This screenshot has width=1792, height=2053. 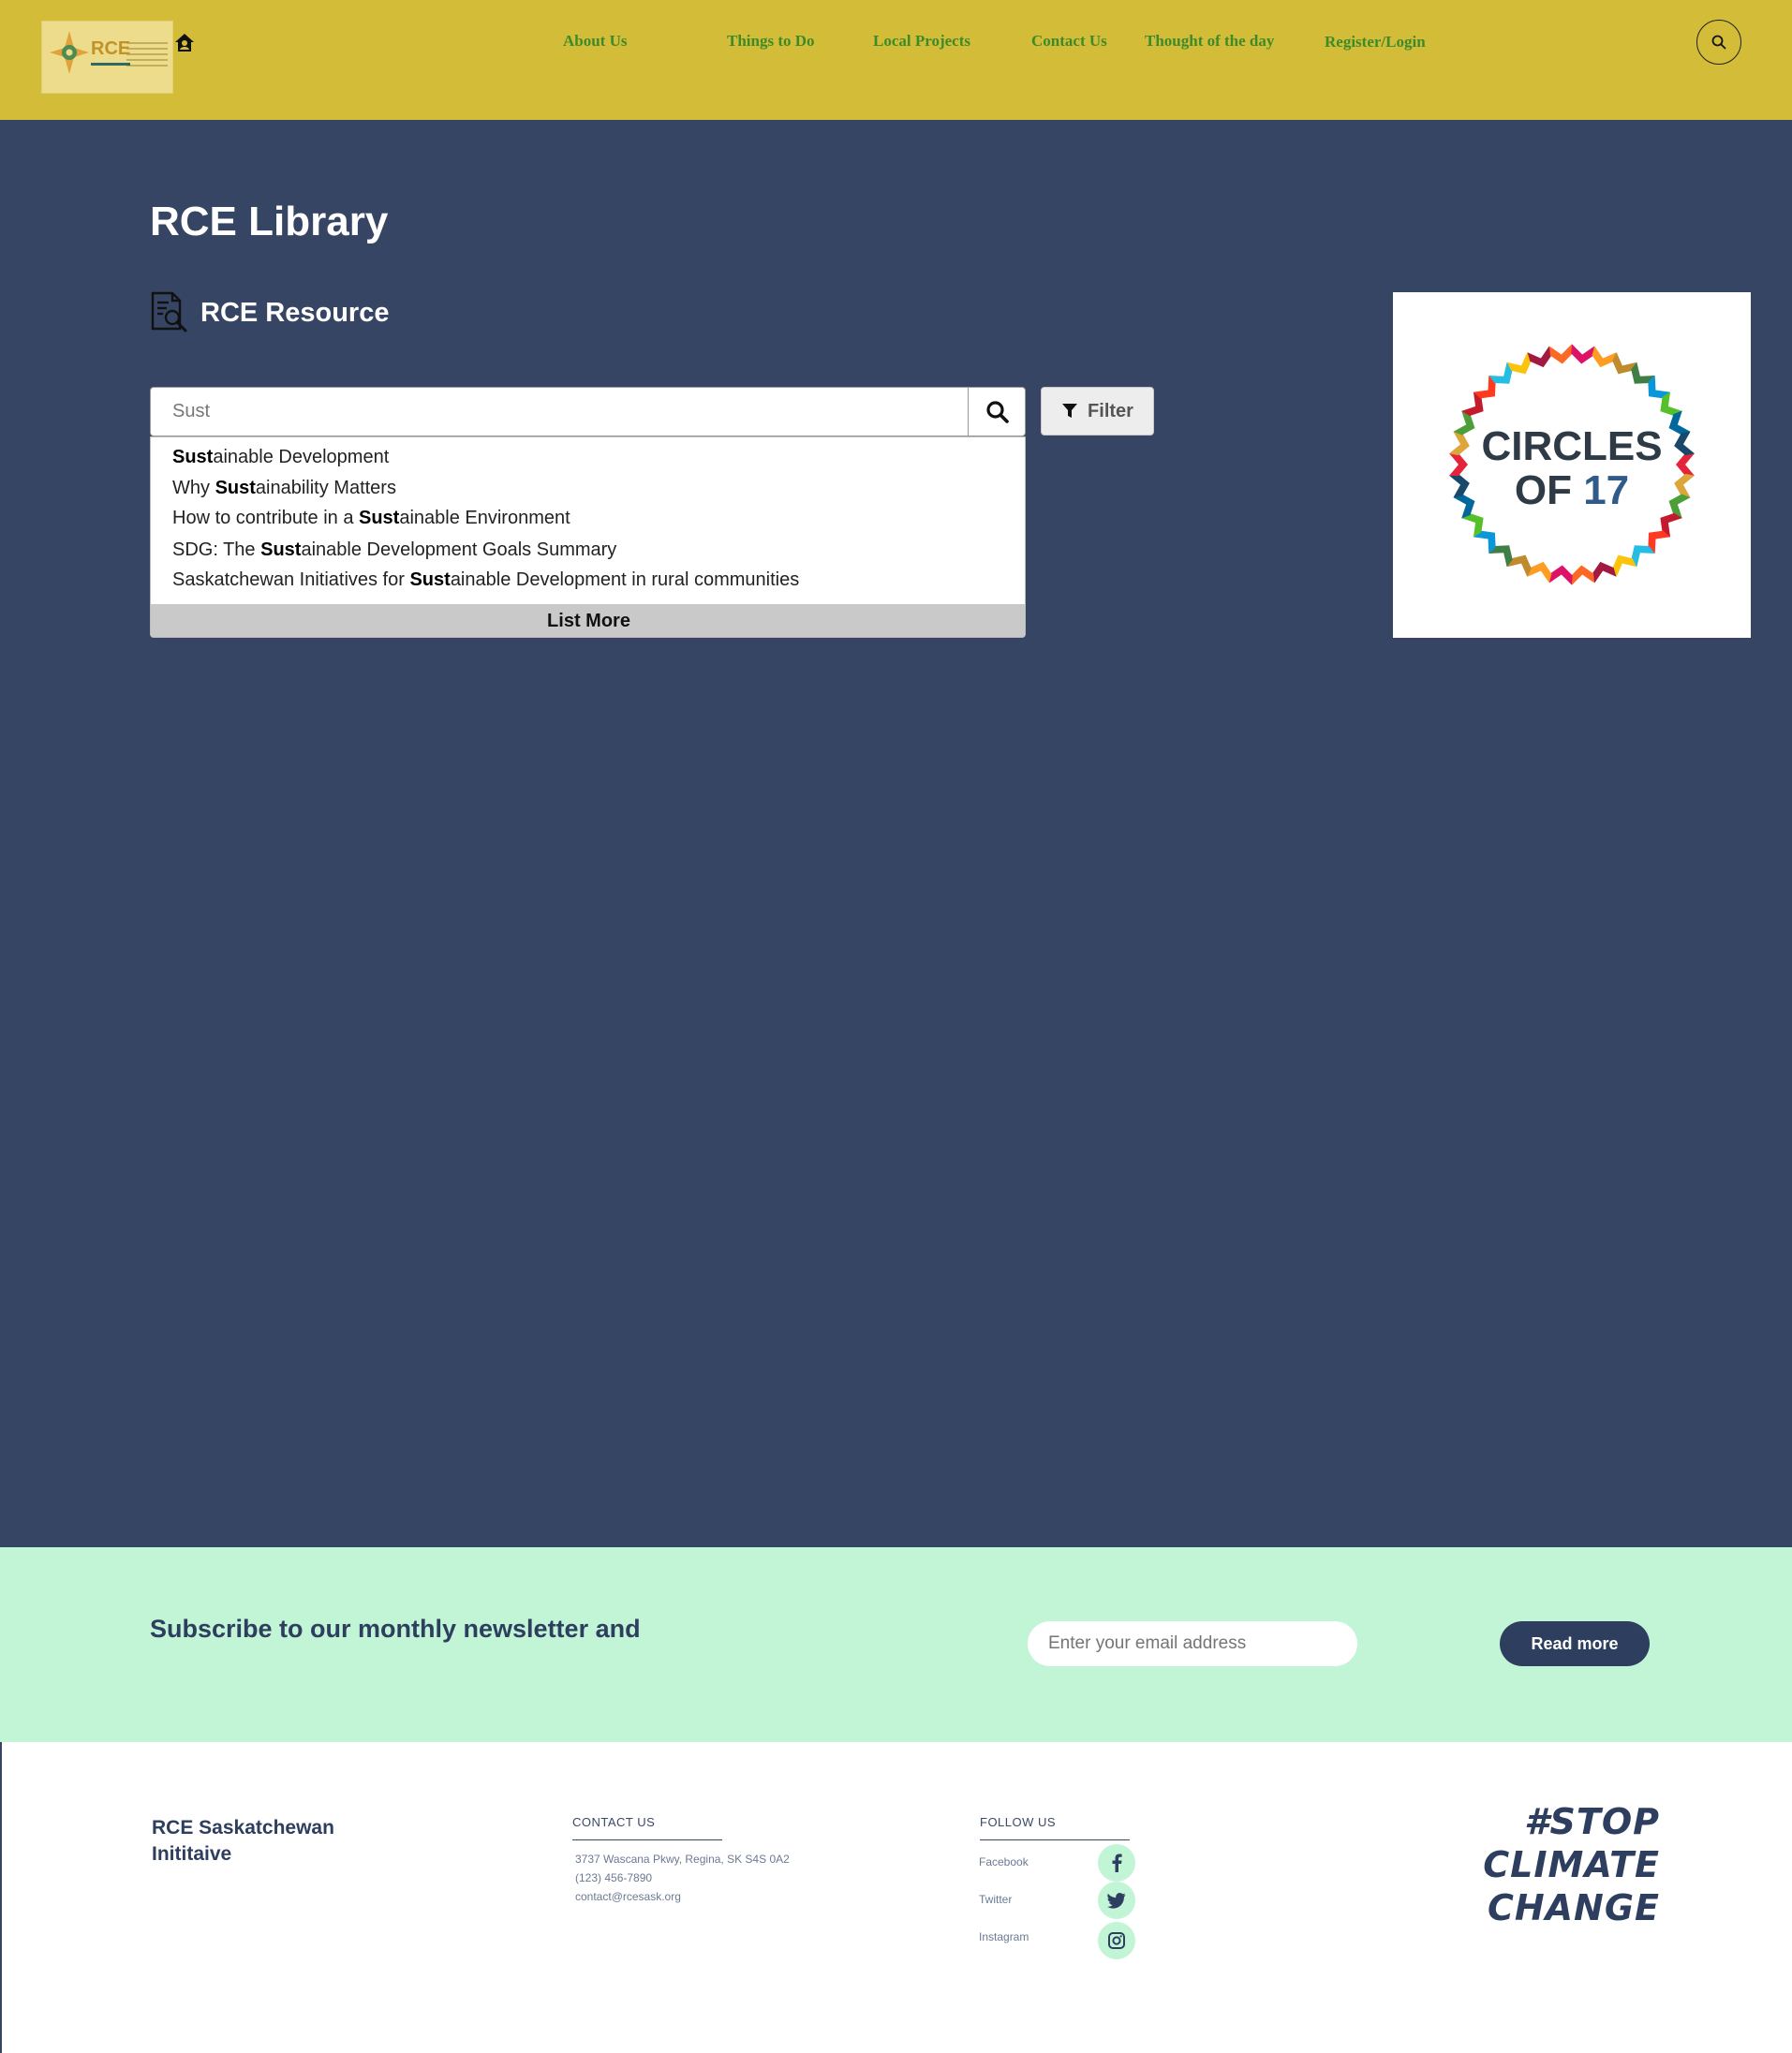 What do you see at coordinates (1575, 1643) in the screenshot?
I see `read-more-button: Read more` at bounding box center [1575, 1643].